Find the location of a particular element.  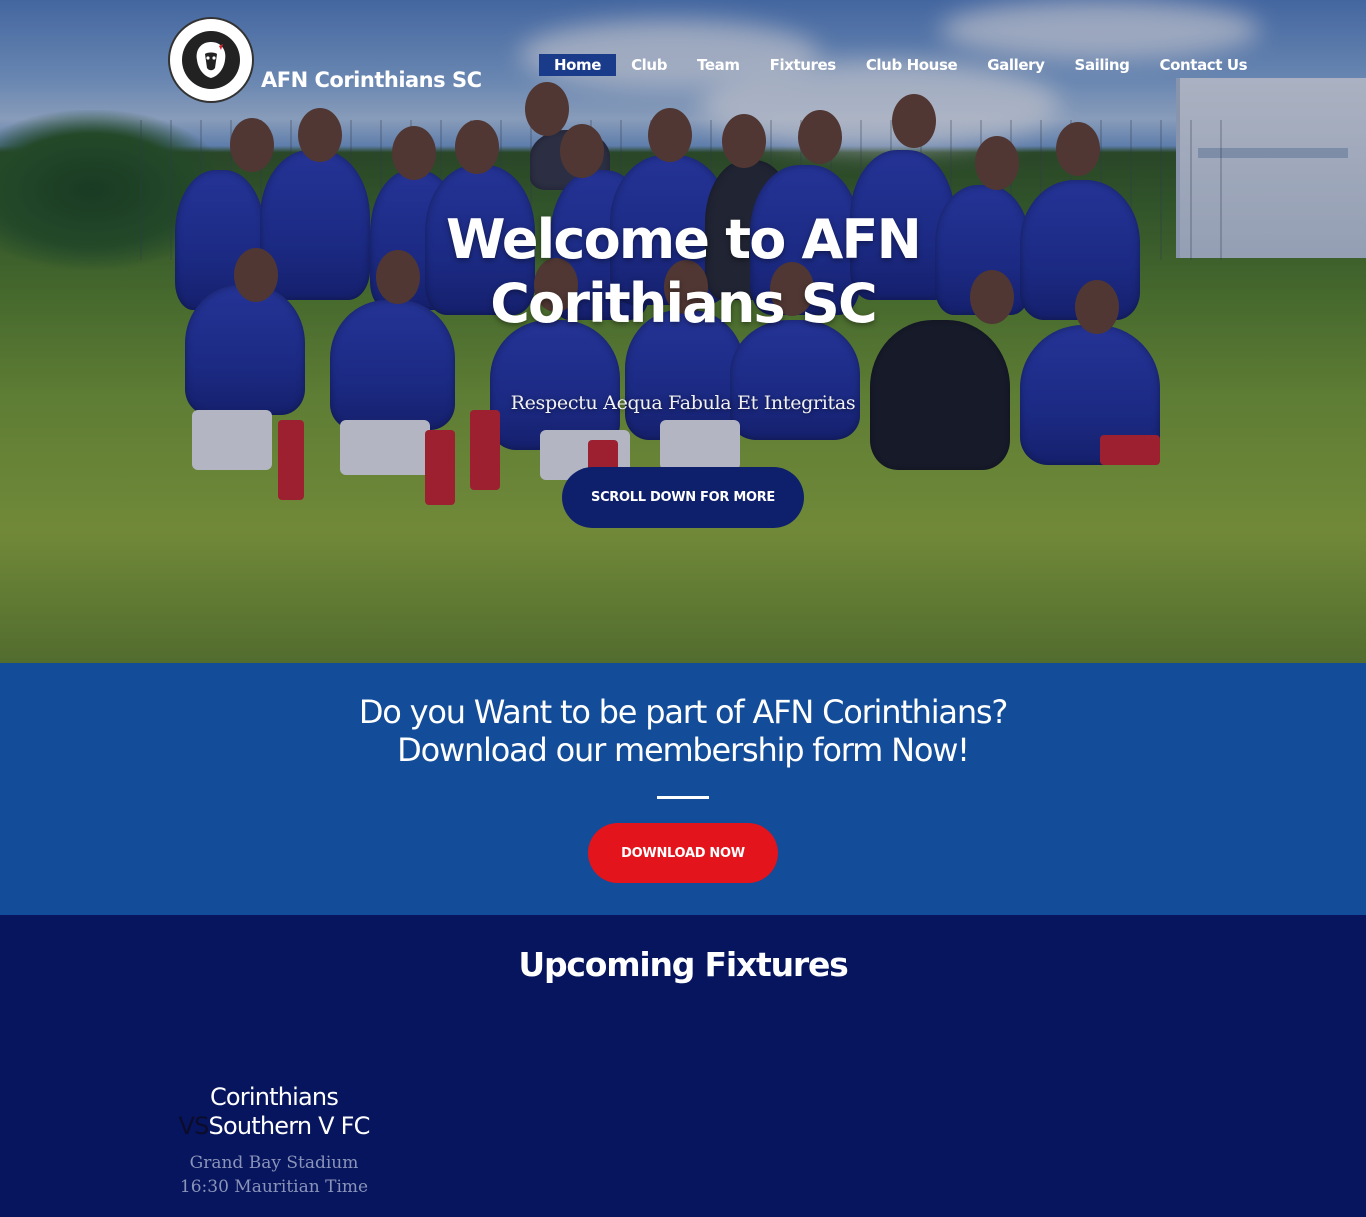

club-motto: Respectu Aequa Fabula Et Integritas is located at coordinates (683, 403).